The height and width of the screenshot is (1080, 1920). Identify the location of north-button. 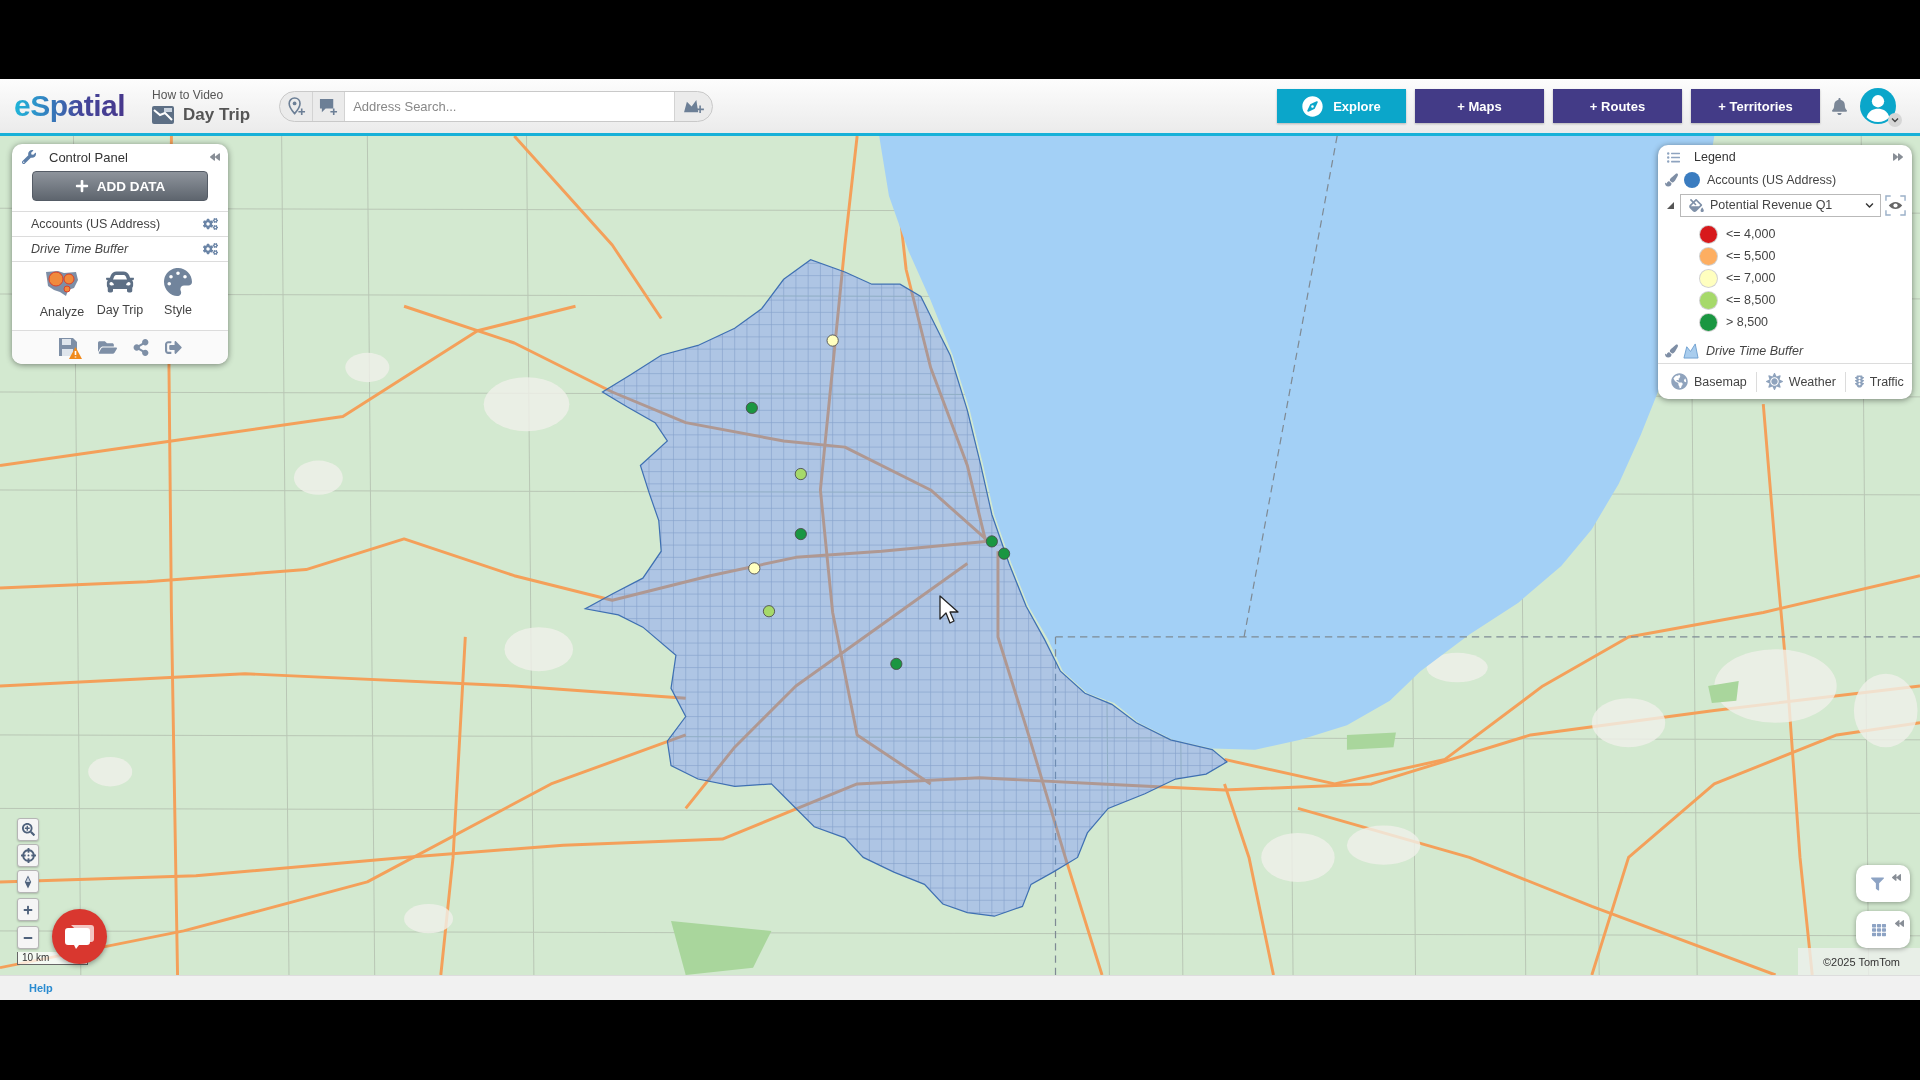
(28, 881).